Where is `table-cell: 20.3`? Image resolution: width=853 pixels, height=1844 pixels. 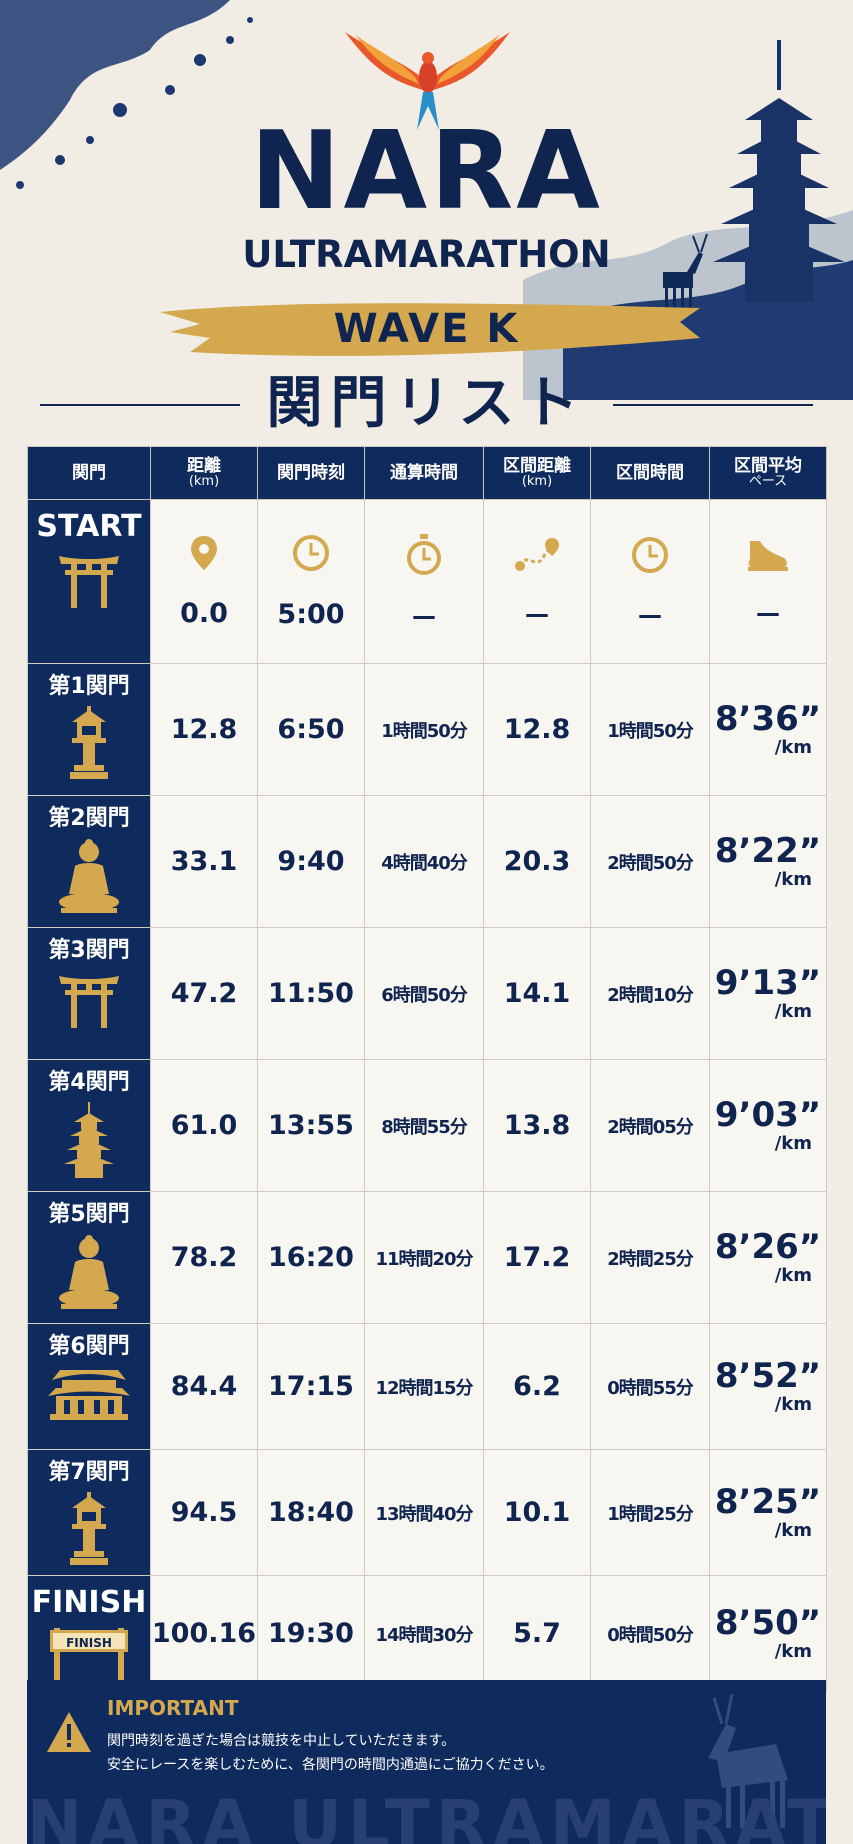 table-cell: 20.3 is located at coordinates (537, 861).